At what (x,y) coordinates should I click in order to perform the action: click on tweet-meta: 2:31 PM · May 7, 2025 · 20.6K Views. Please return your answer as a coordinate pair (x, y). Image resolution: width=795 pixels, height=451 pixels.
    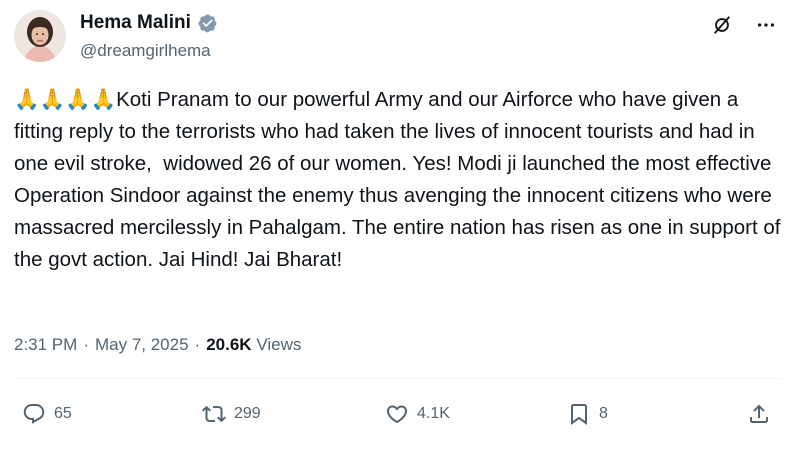
    Looking at the image, I should click on (157, 345).